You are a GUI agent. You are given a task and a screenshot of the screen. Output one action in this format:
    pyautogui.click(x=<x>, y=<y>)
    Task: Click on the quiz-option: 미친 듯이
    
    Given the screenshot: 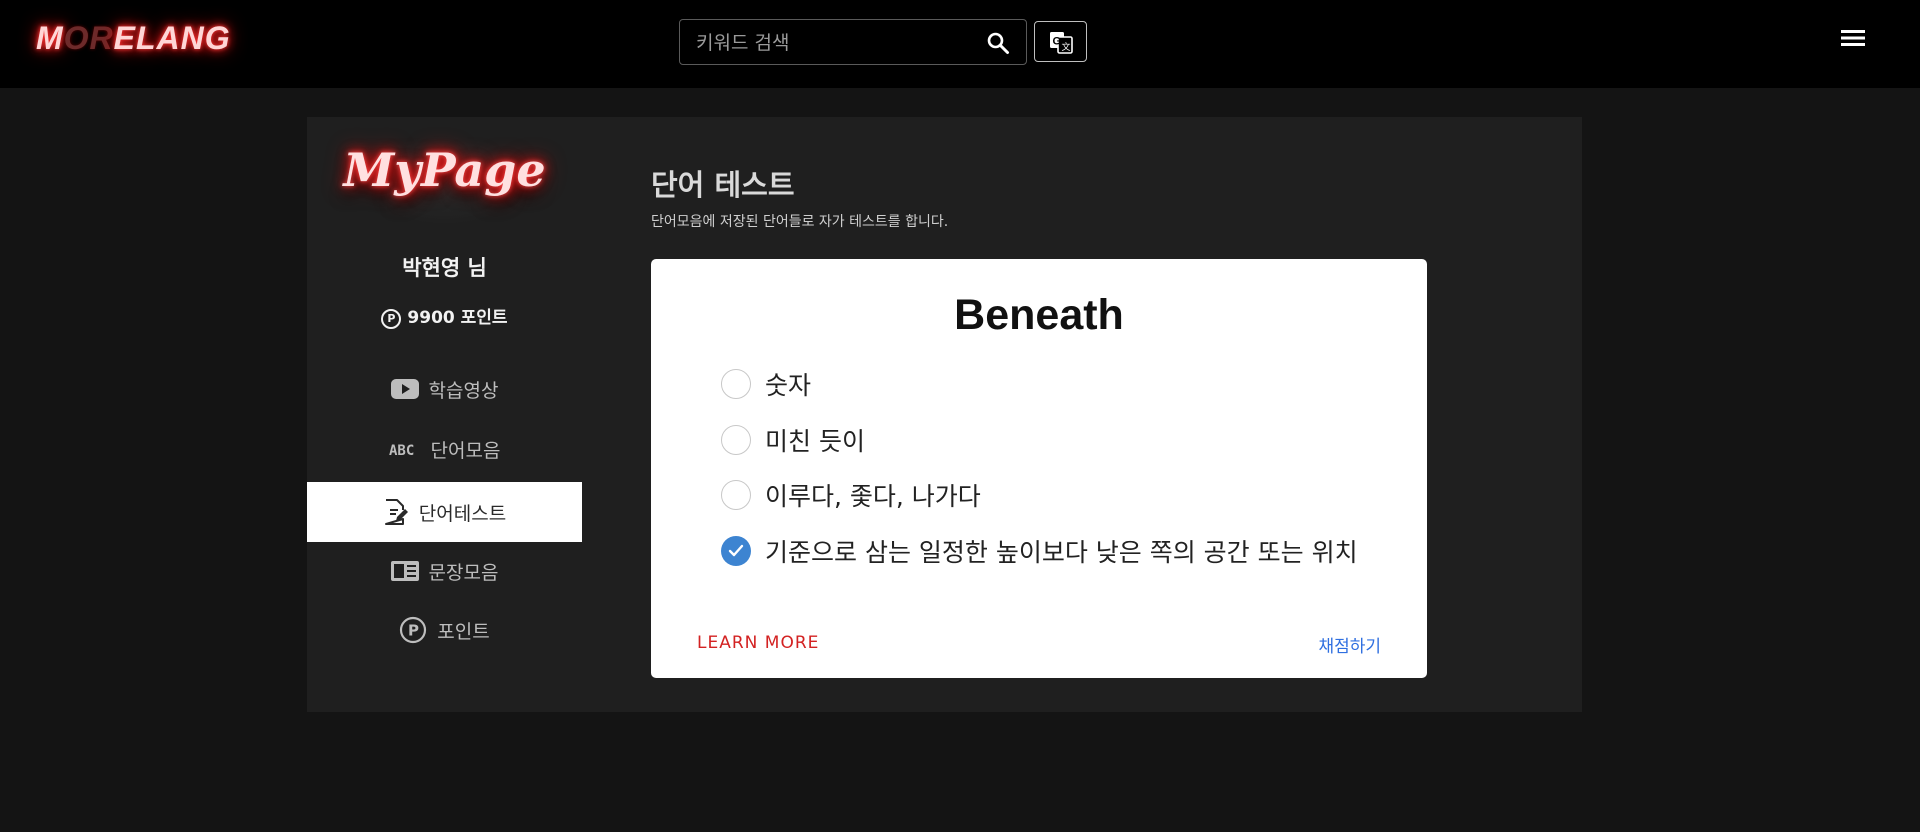 What is the action you would take?
    pyautogui.click(x=793, y=440)
    